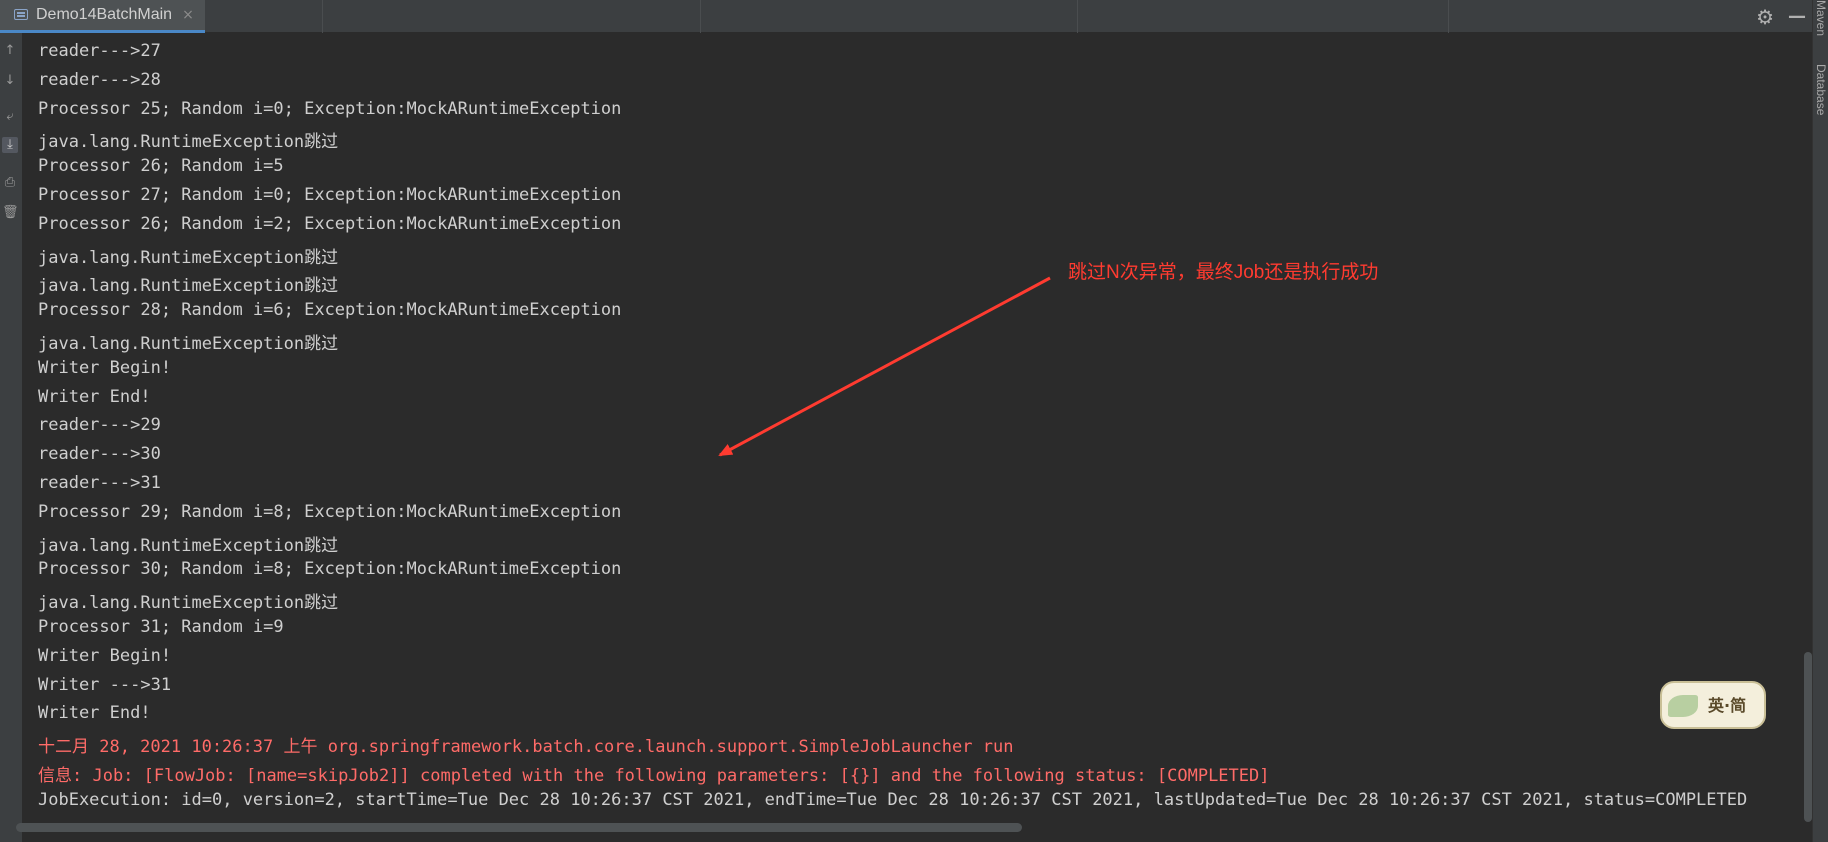 The image size is (1828, 842). What do you see at coordinates (105, 684) in the screenshot?
I see `console-line: Writer --->31` at bounding box center [105, 684].